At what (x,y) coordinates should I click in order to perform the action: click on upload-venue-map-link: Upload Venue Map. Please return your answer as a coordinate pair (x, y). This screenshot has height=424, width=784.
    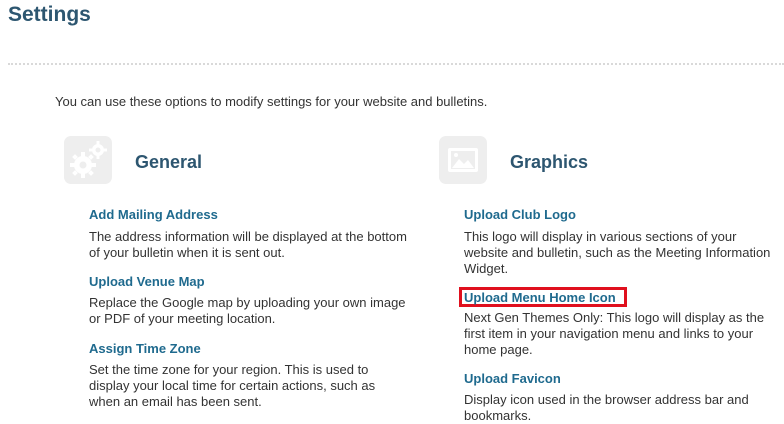
    Looking at the image, I should click on (147, 281).